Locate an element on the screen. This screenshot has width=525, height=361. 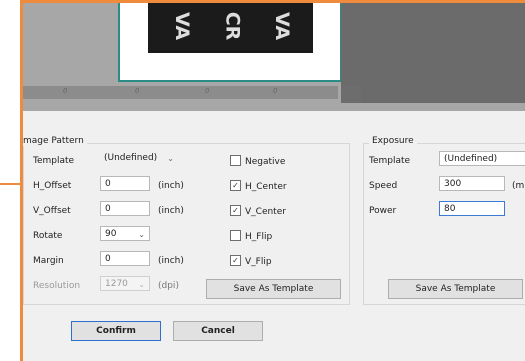
speed-label: Speed is located at coordinates (383, 186).